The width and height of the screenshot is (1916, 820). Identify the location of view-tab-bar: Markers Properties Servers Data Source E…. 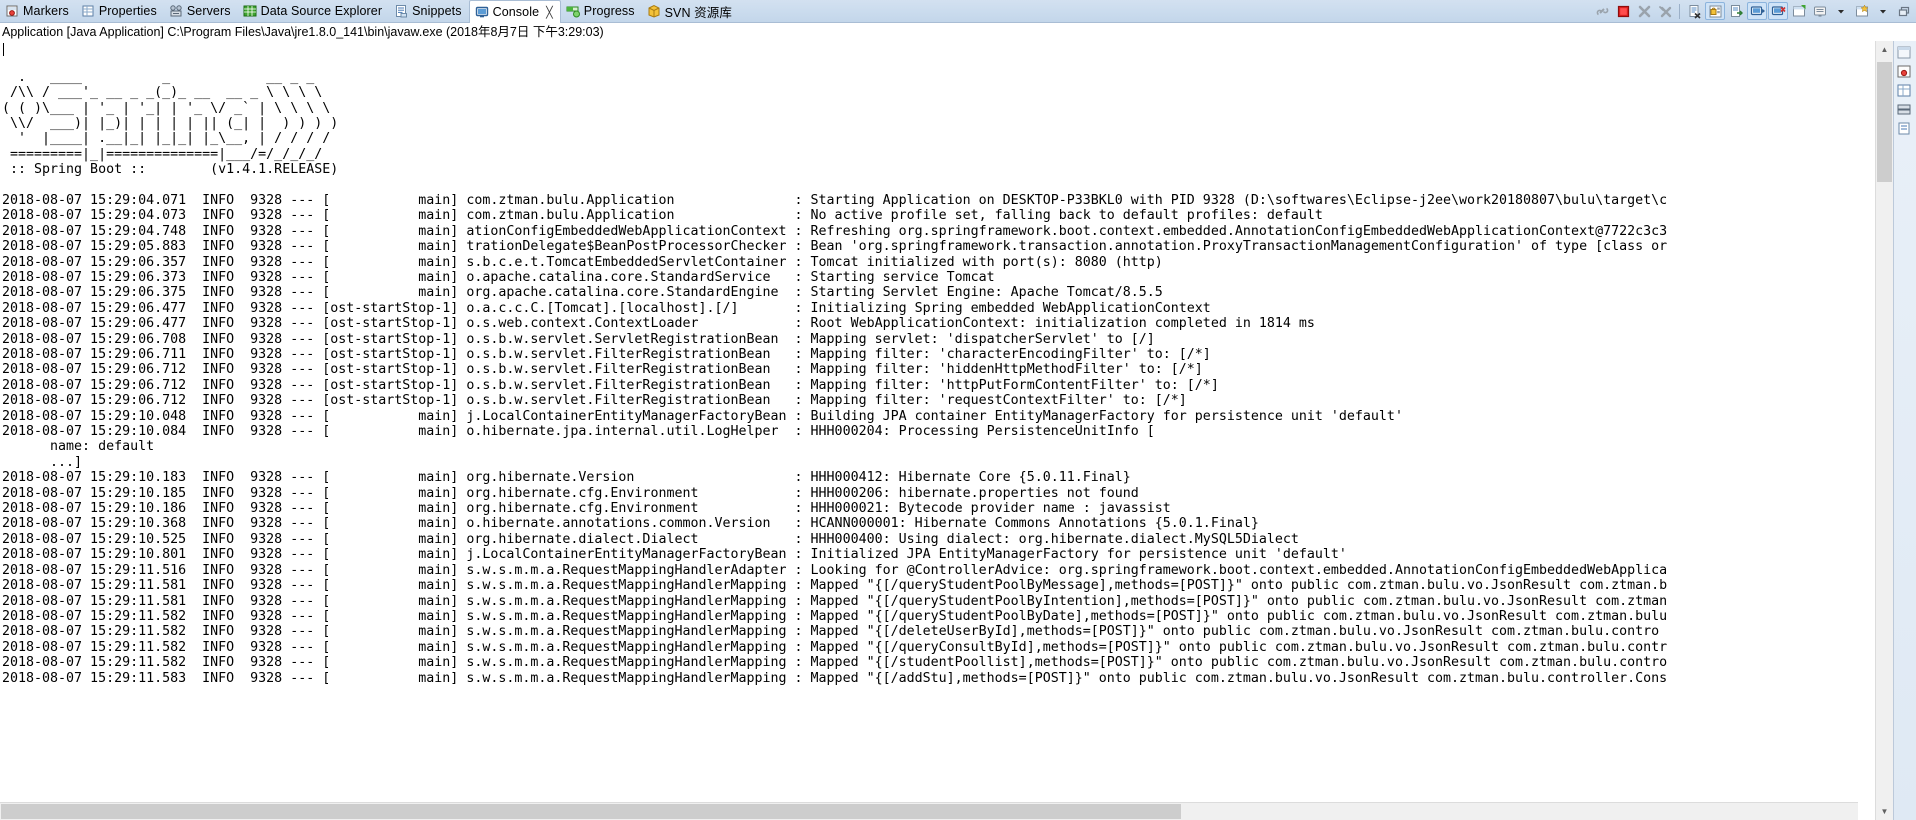
(958, 11).